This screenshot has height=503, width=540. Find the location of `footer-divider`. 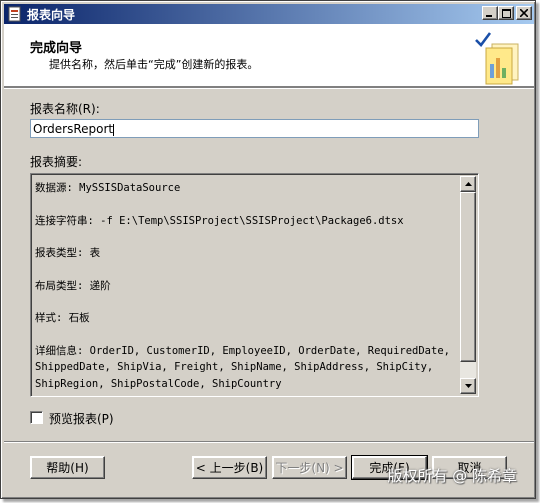

footer-divider is located at coordinates (269, 442).